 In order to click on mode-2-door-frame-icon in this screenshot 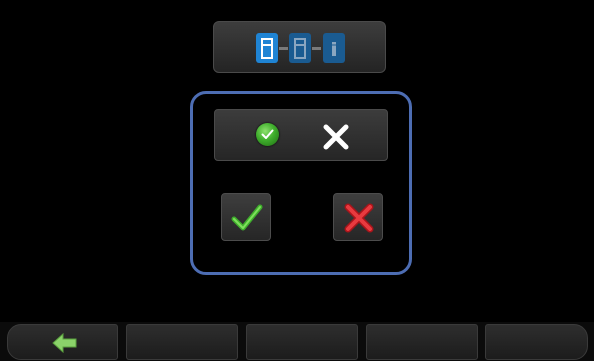, I will do `click(300, 48)`.